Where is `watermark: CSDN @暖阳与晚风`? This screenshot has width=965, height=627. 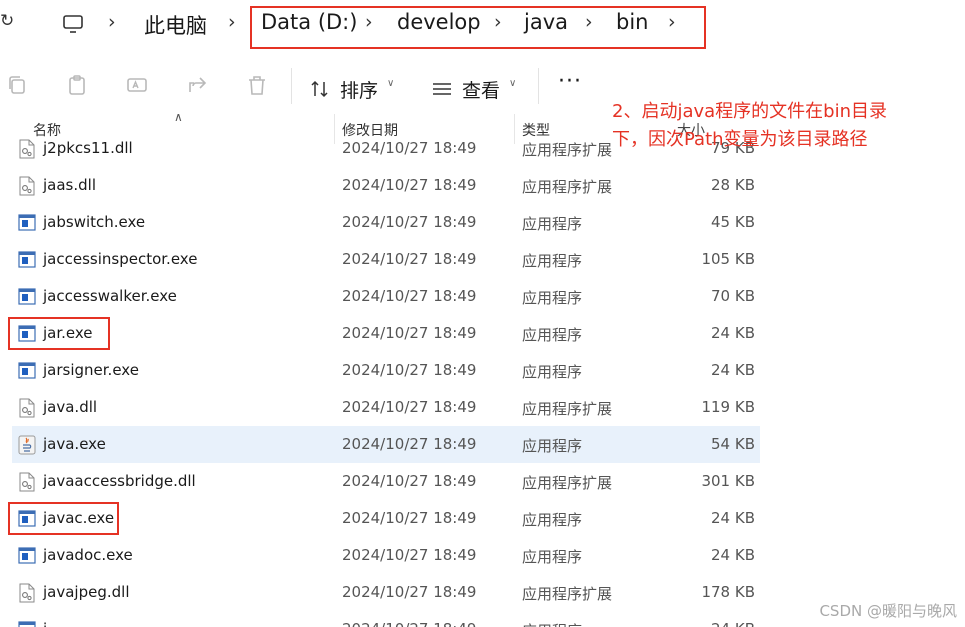 watermark: CSDN @暖阳与晚风 is located at coordinates (888, 611).